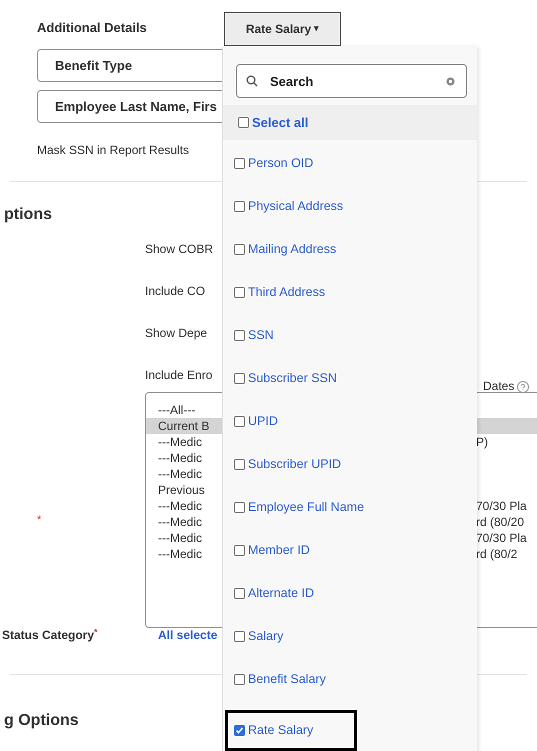 Image resolution: width=537 pixels, height=751 pixels. I want to click on column-option: Employee Full Name, so click(306, 507).